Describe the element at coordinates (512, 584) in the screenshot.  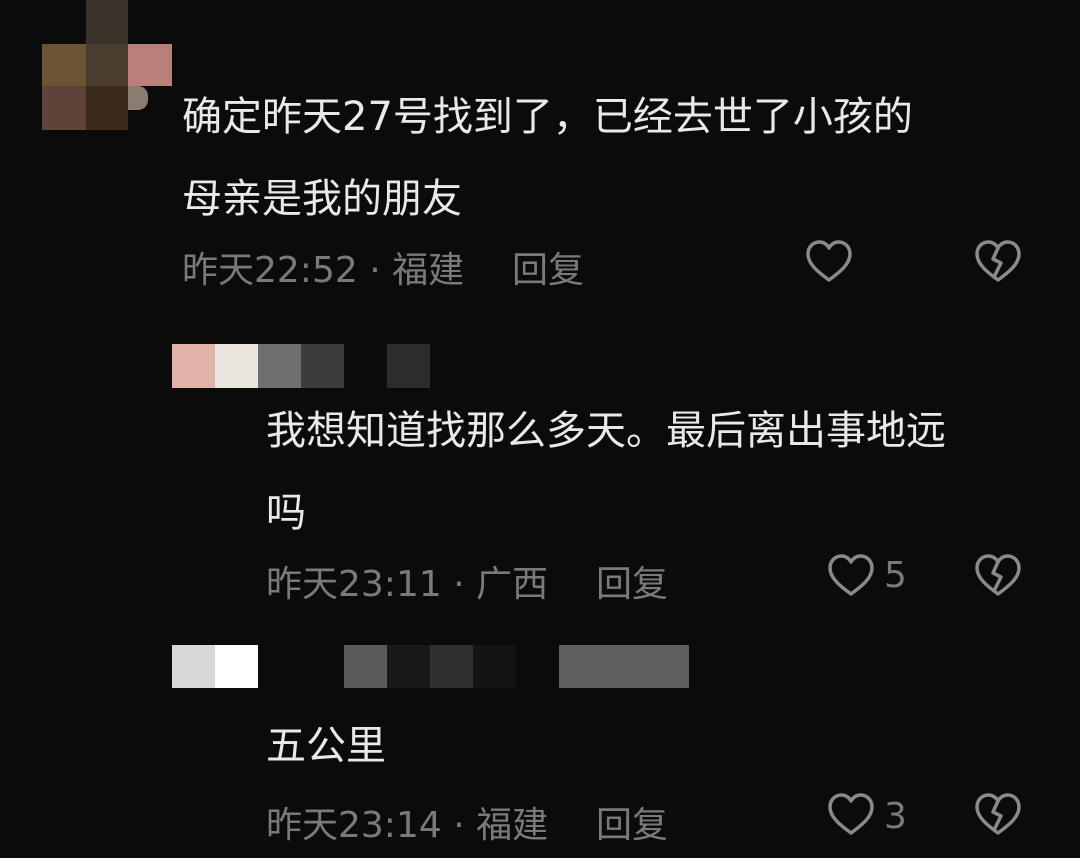
I see `comment-location: 广西` at that location.